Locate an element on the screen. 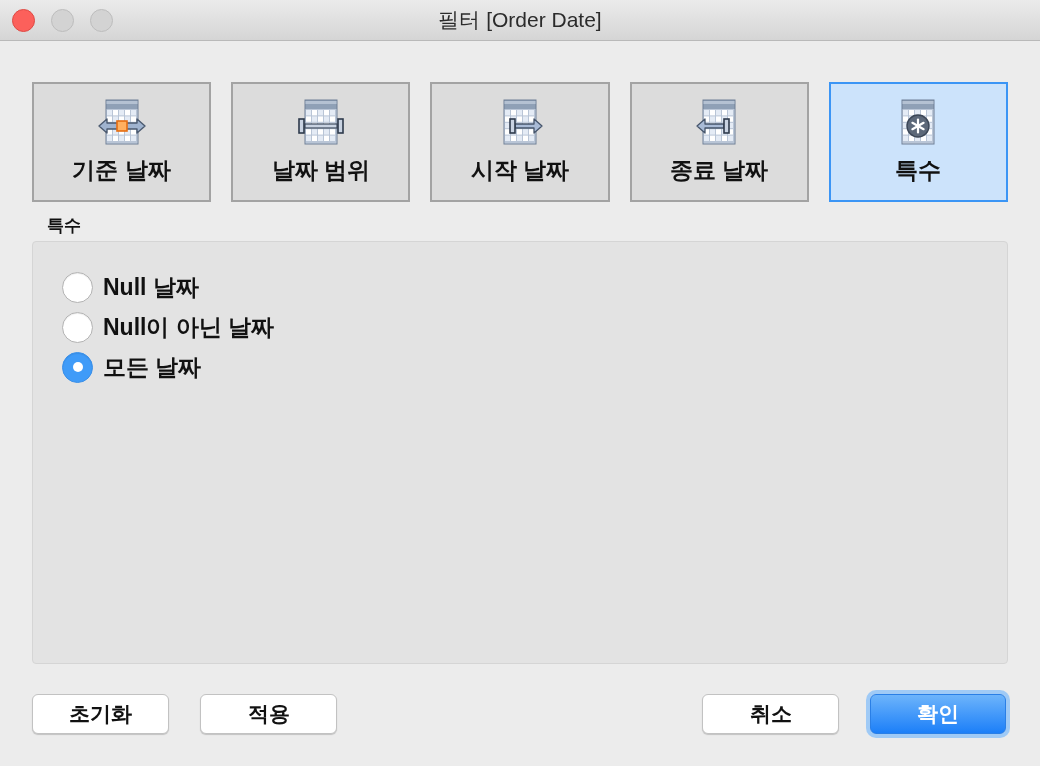  filter-tab: 기준 날짜 is located at coordinates (122, 142).